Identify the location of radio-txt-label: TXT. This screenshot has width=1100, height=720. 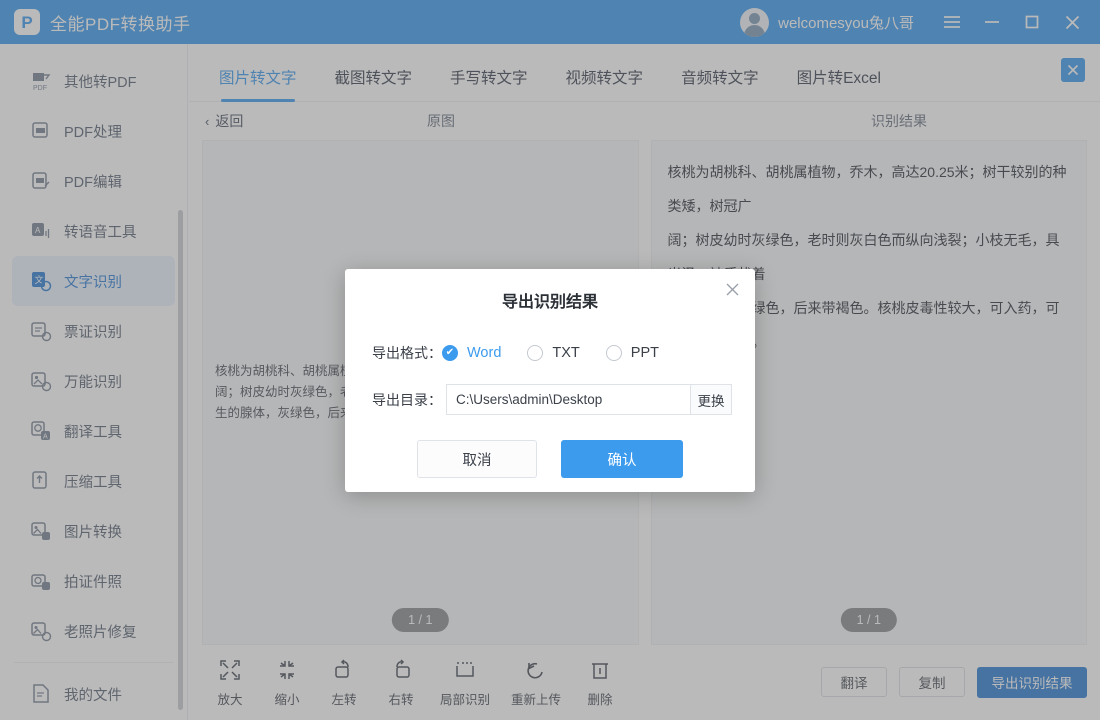
(566, 353).